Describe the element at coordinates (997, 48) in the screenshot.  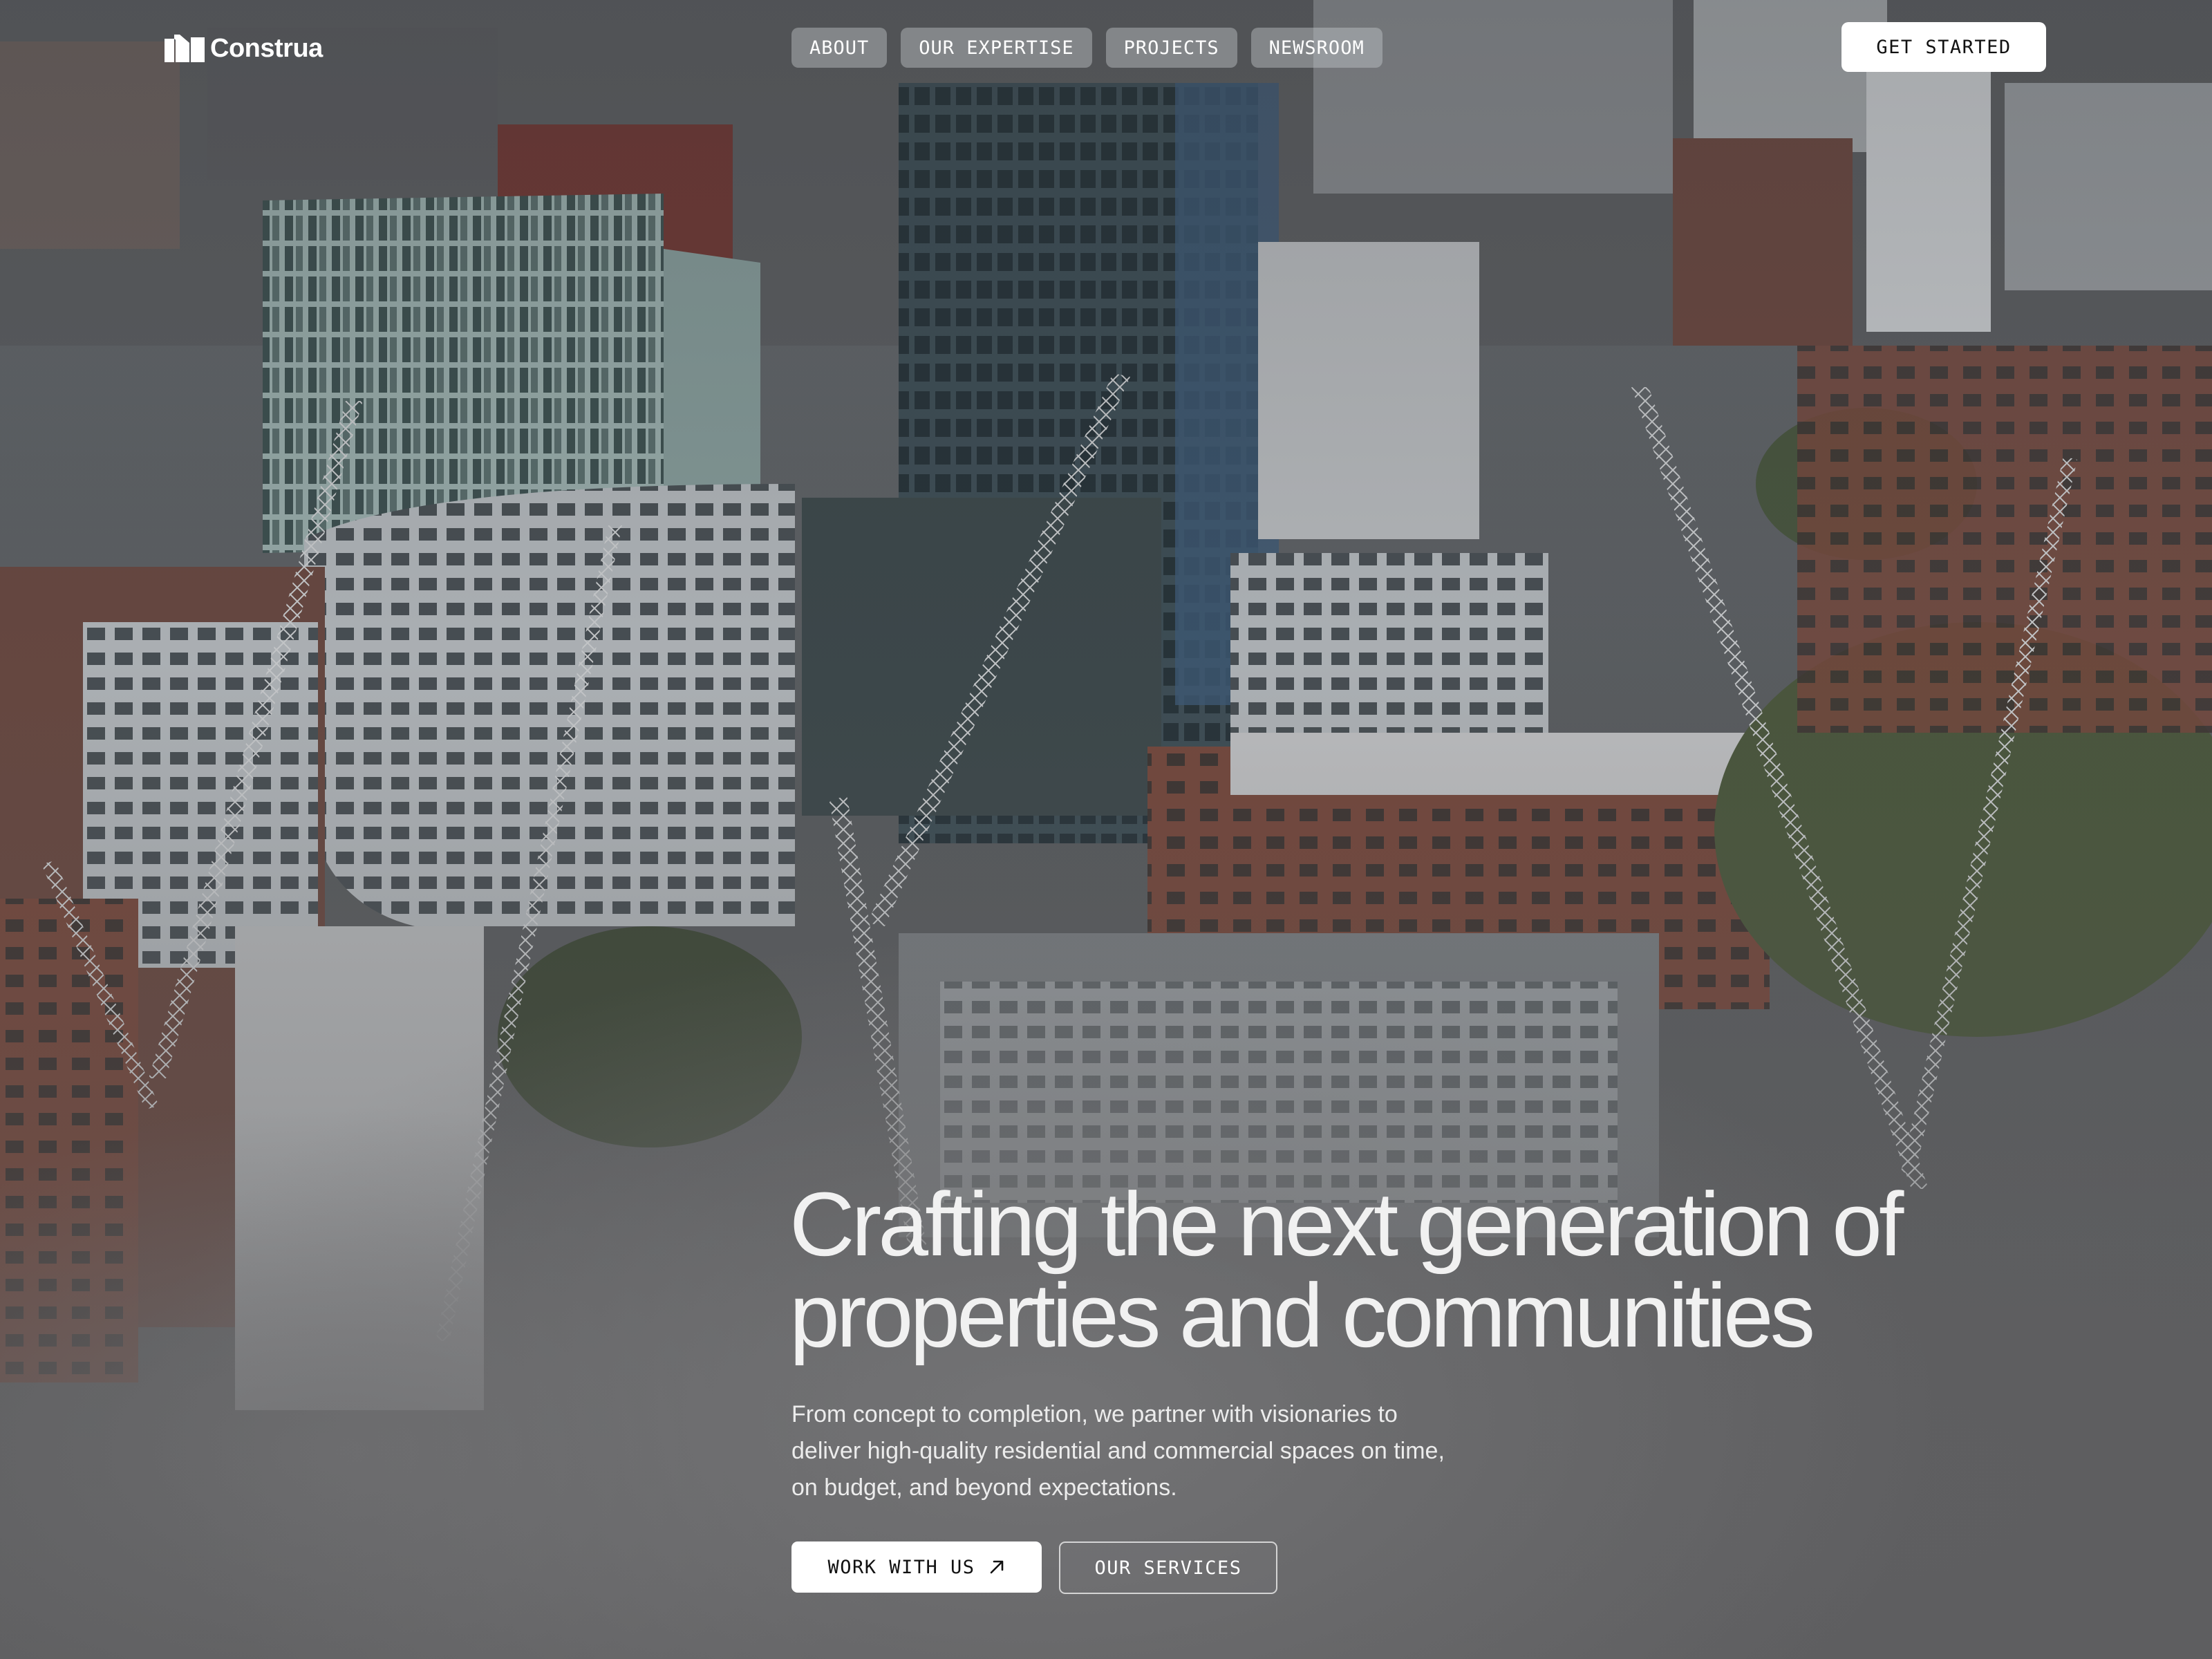
I see `nav-item-our-expertise: OUR EXPERTISE` at that location.